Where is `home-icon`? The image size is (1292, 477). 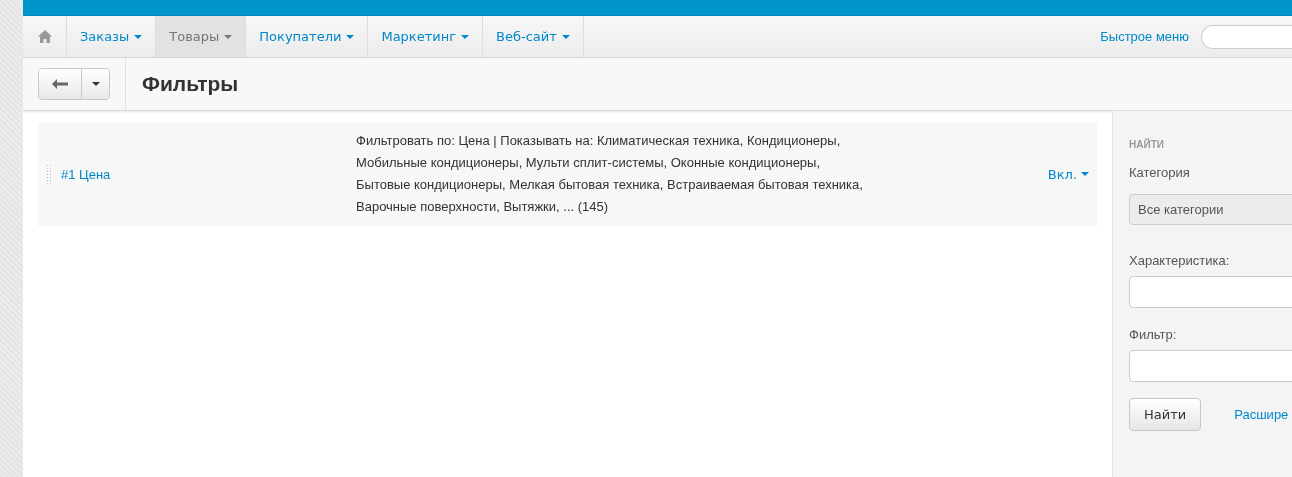 home-icon is located at coordinates (44, 36).